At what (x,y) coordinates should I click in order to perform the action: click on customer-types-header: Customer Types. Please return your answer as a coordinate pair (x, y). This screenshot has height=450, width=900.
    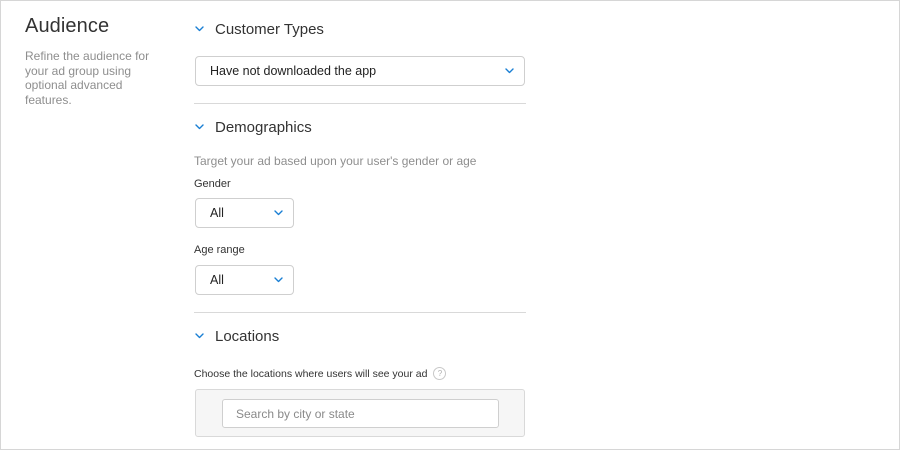
    Looking at the image, I should click on (259, 29).